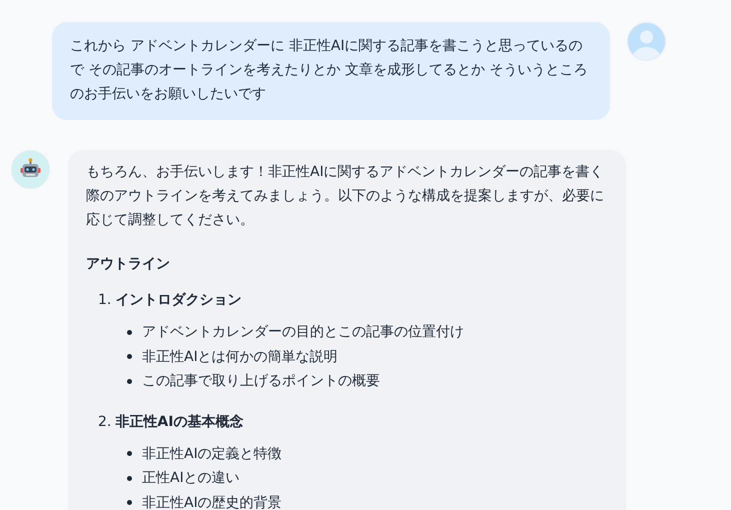 This screenshot has height=510, width=731. What do you see at coordinates (646, 41) in the screenshot?
I see `user-avatar-icon` at bounding box center [646, 41].